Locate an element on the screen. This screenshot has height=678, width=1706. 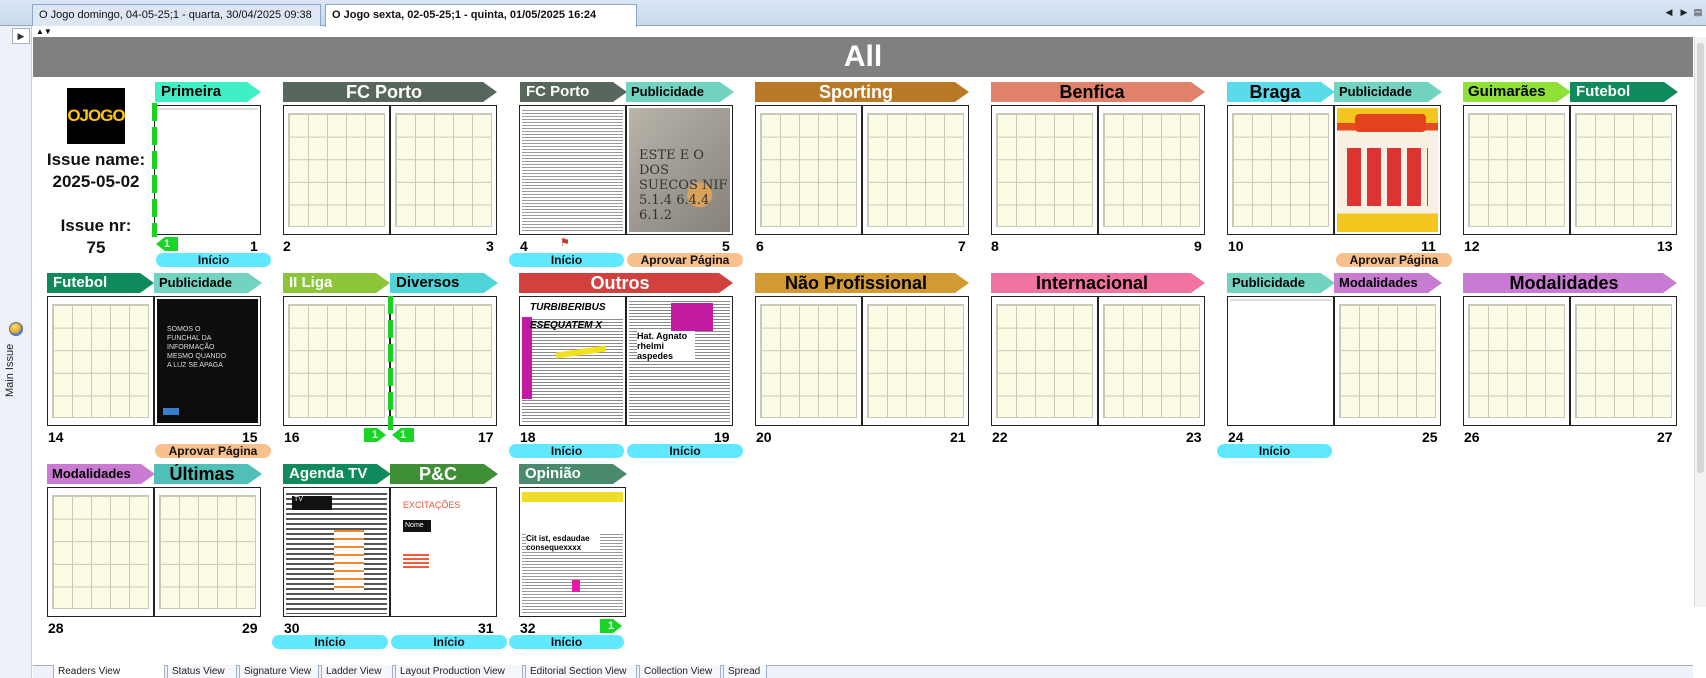
page-18: TURBIBERIBUS ESEQUATEM X is located at coordinates (572, 361).